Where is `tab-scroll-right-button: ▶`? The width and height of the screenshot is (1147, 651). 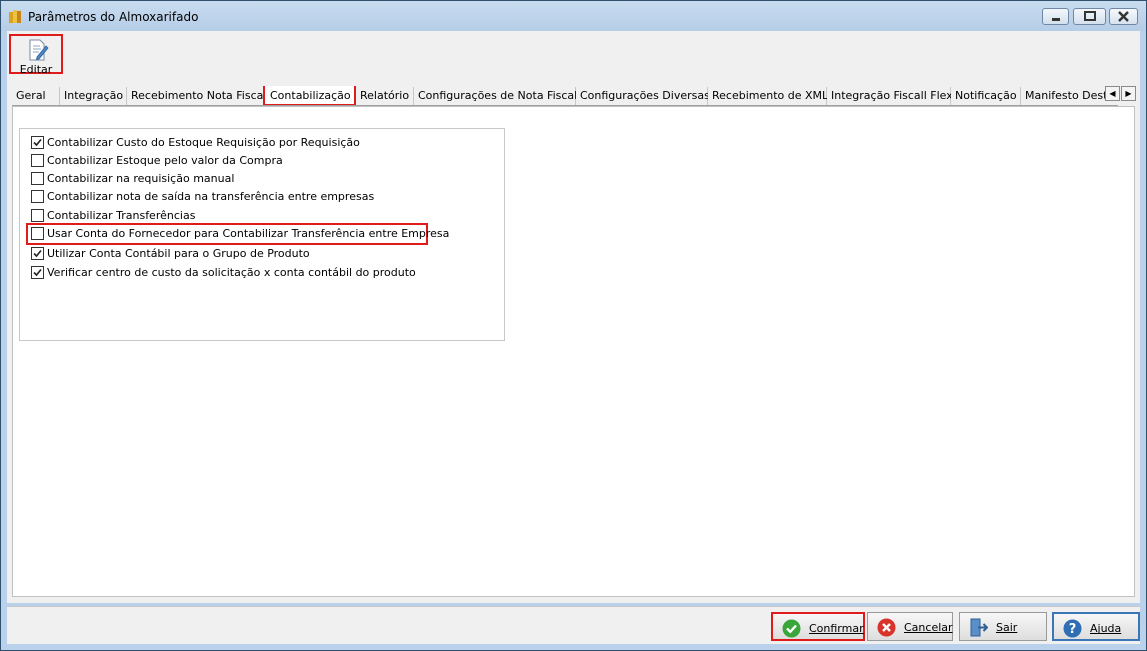
tab-scroll-right-button: ▶ is located at coordinates (1128, 93).